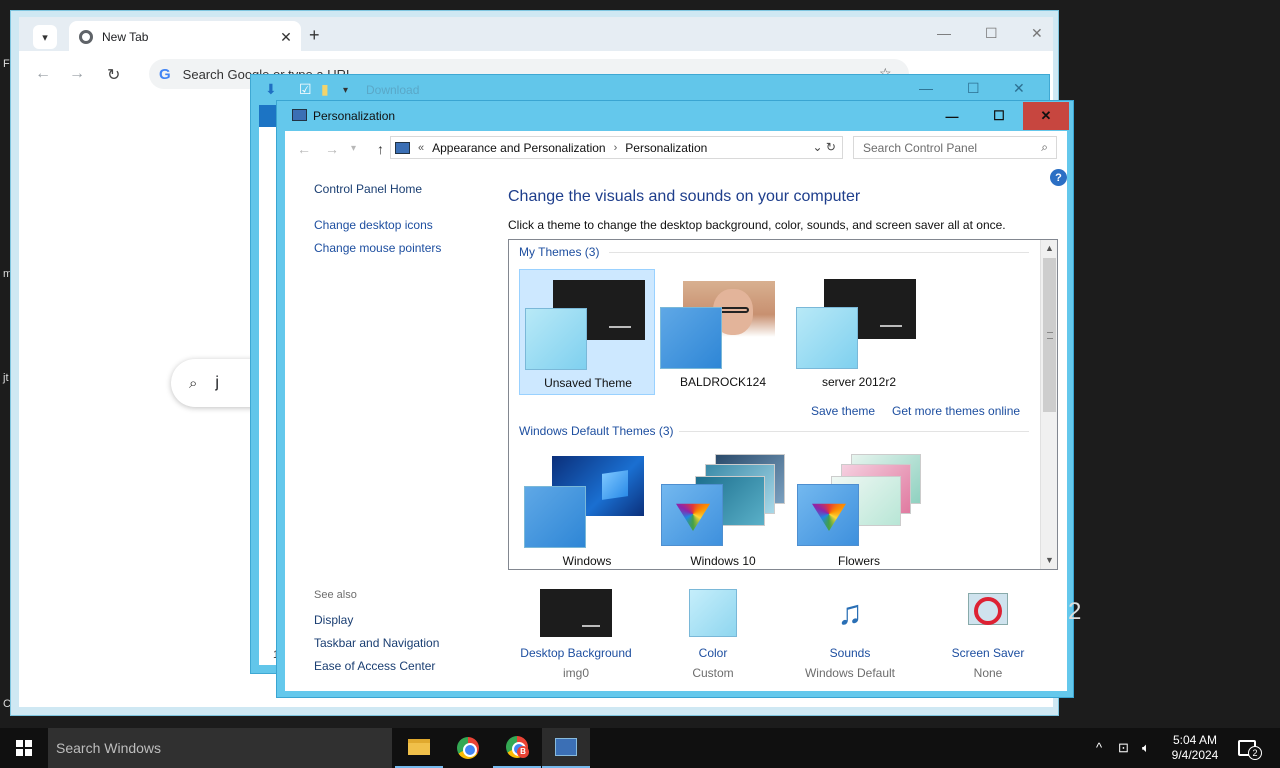 Image resolution: width=1280 pixels, height=768 pixels. Describe the element at coordinates (419, 748) in the screenshot. I see `taskbar-file-explorer` at that location.